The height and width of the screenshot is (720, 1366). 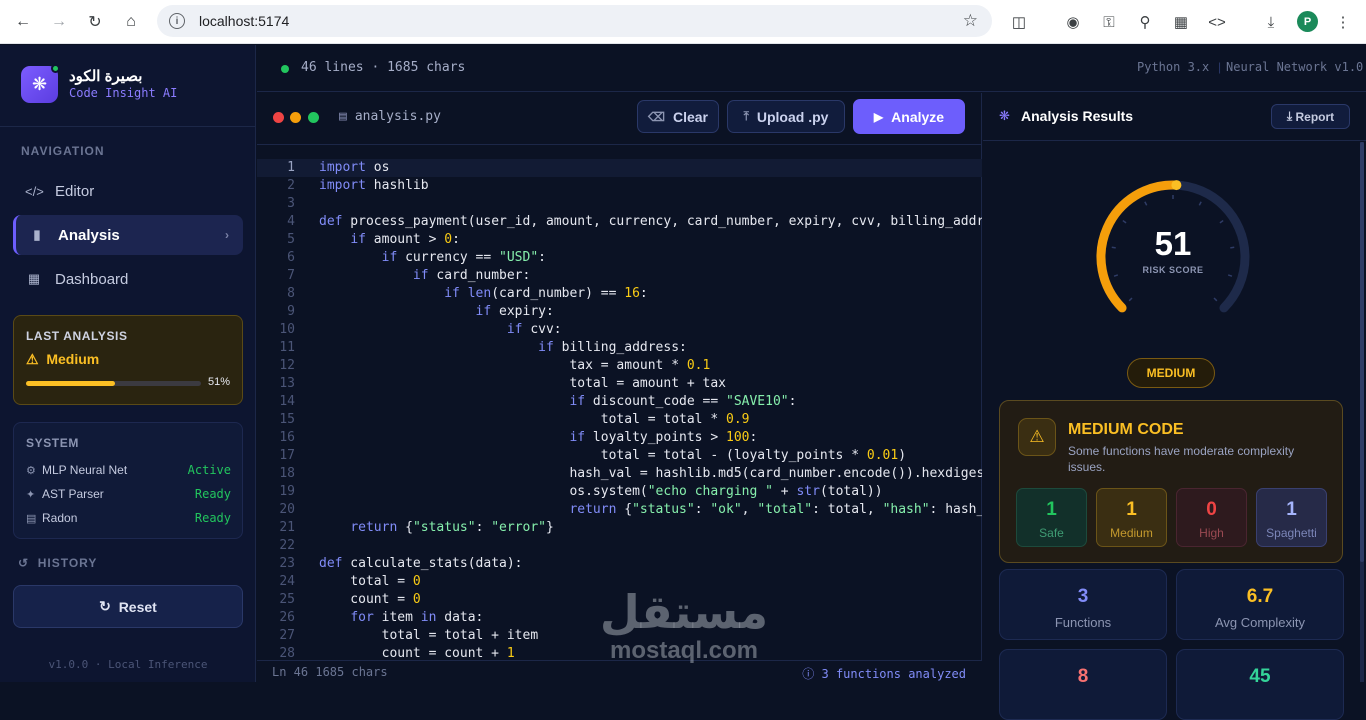 What do you see at coordinates (1211, 509) in the screenshot?
I see `high-count: 0` at bounding box center [1211, 509].